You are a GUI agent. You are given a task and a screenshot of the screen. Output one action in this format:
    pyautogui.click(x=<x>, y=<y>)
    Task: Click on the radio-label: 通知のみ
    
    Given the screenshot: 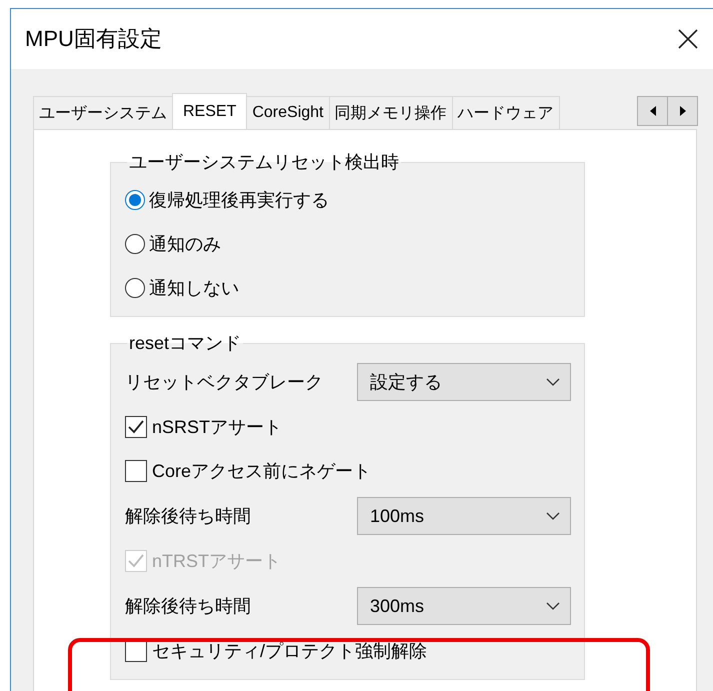 What is the action you would take?
    pyautogui.click(x=185, y=244)
    